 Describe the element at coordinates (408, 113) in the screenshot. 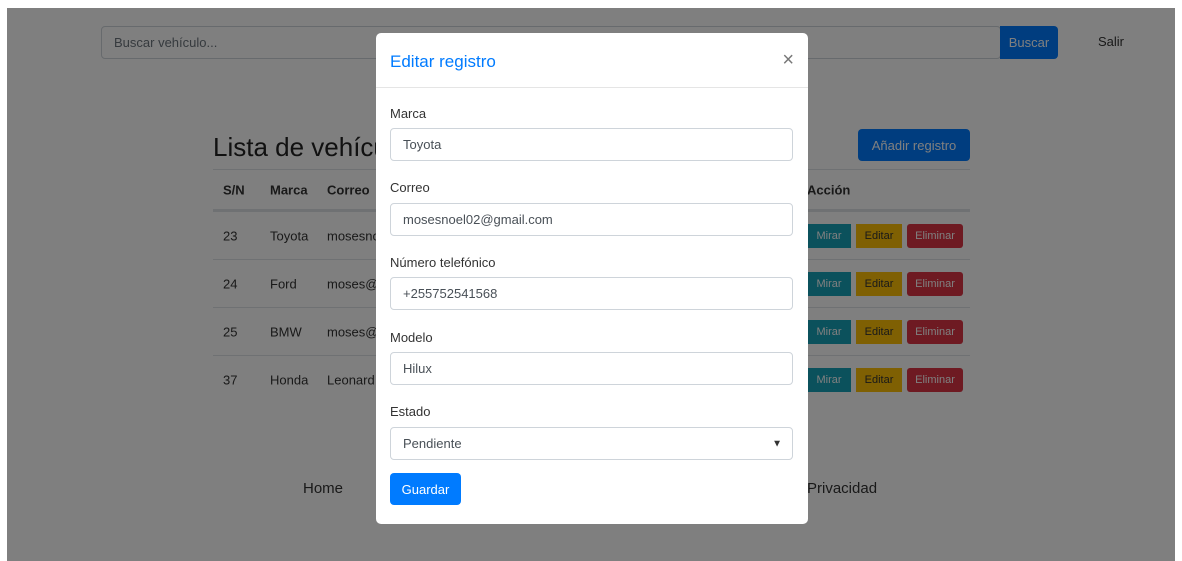

I see `brand-label: Marca` at that location.